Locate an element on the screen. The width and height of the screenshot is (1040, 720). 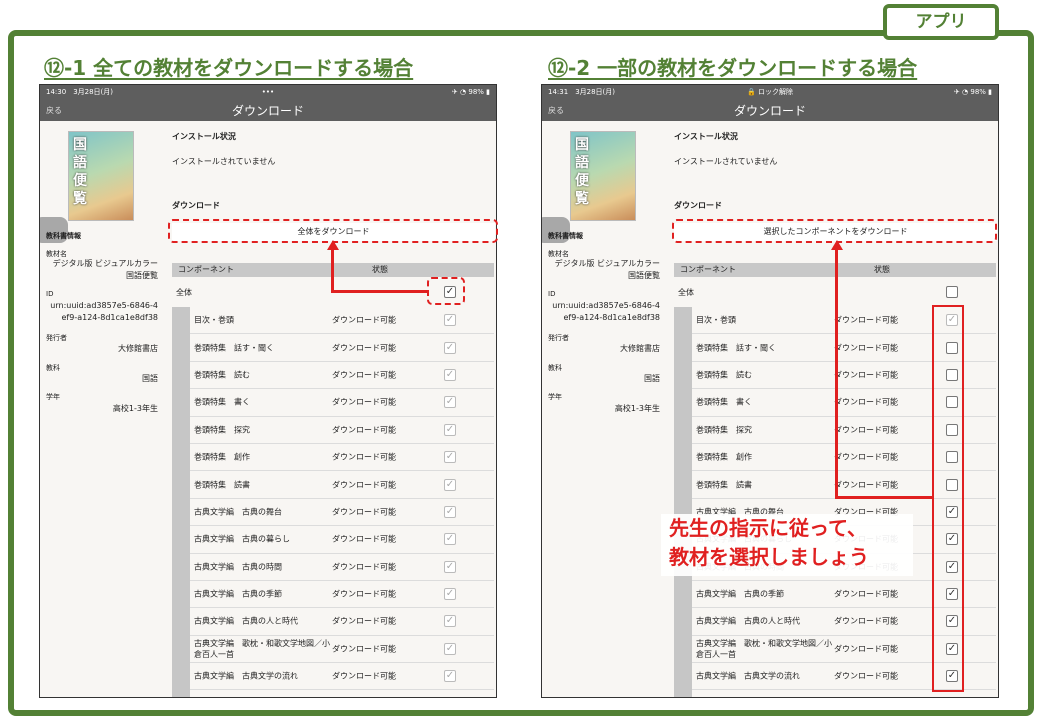
component-name: 古典文学編 古典の時間 is located at coordinates (238, 567).